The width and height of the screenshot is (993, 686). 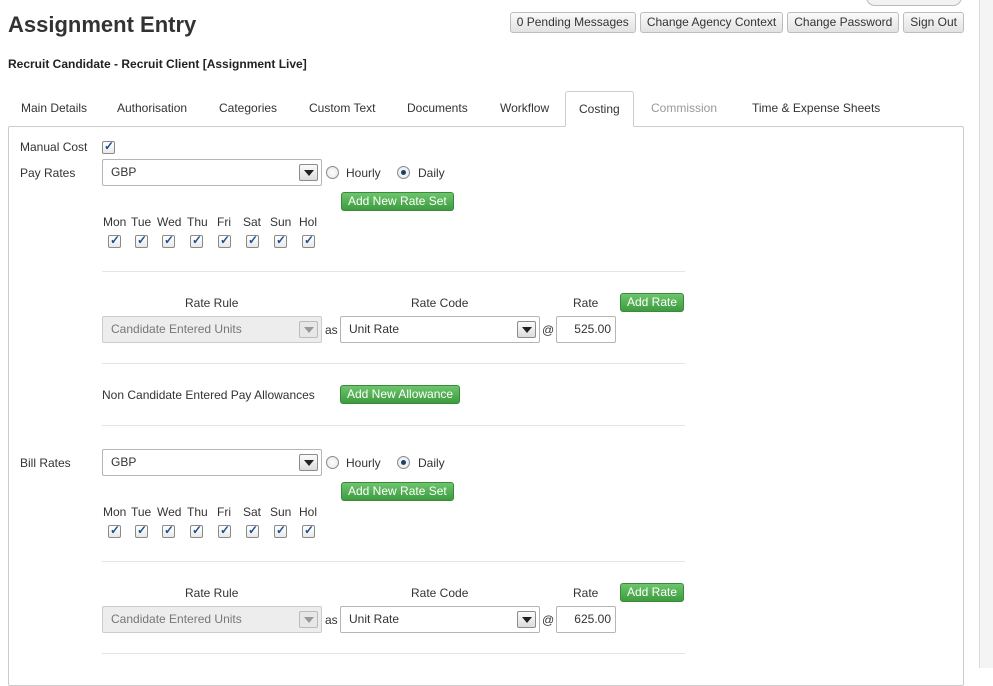 I want to click on tab-documents: Documents, so click(x=437, y=109).